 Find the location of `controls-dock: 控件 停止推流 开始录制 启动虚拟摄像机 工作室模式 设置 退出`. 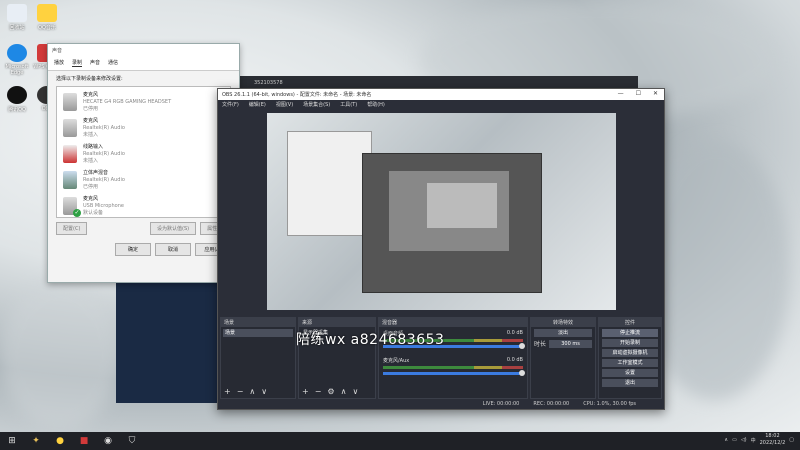

controls-dock: 控件 停止推流 开始录制 启动虚拟摄像机 工作室模式 设置 退出 is located at coordinates (630, 358).